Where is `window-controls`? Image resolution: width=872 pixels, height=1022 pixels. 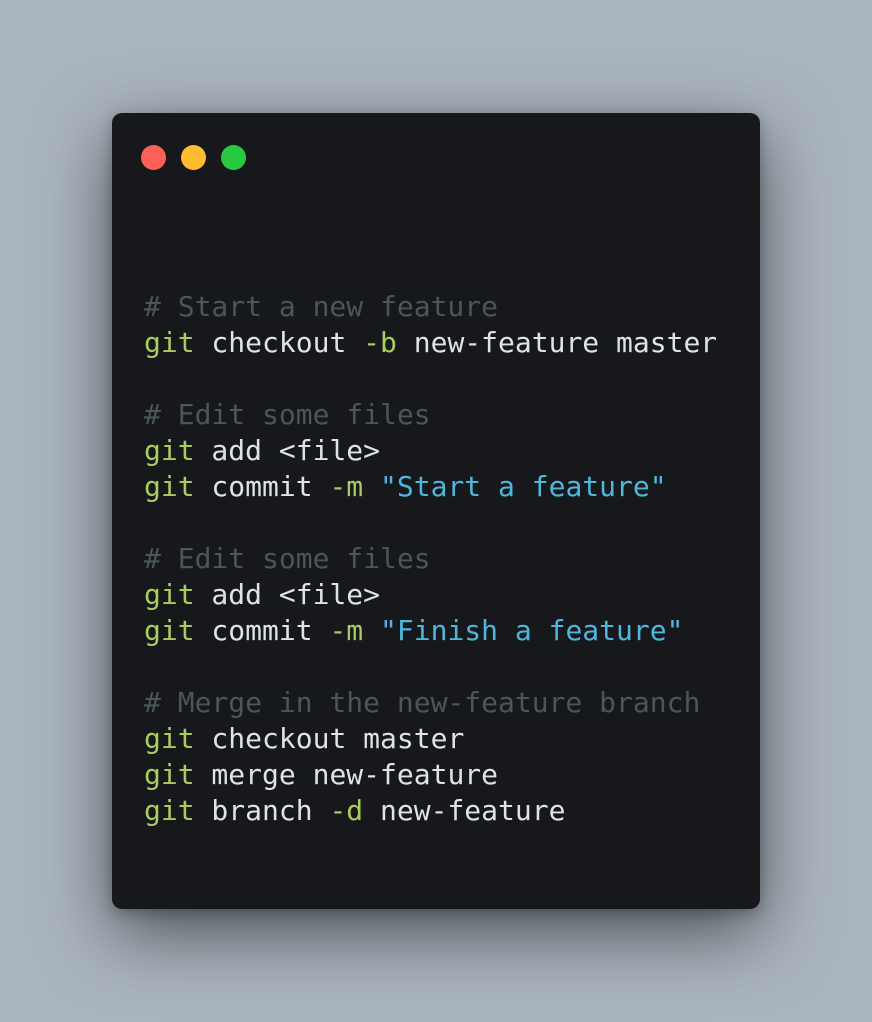 window-controls is located at coordinates (193, 157).